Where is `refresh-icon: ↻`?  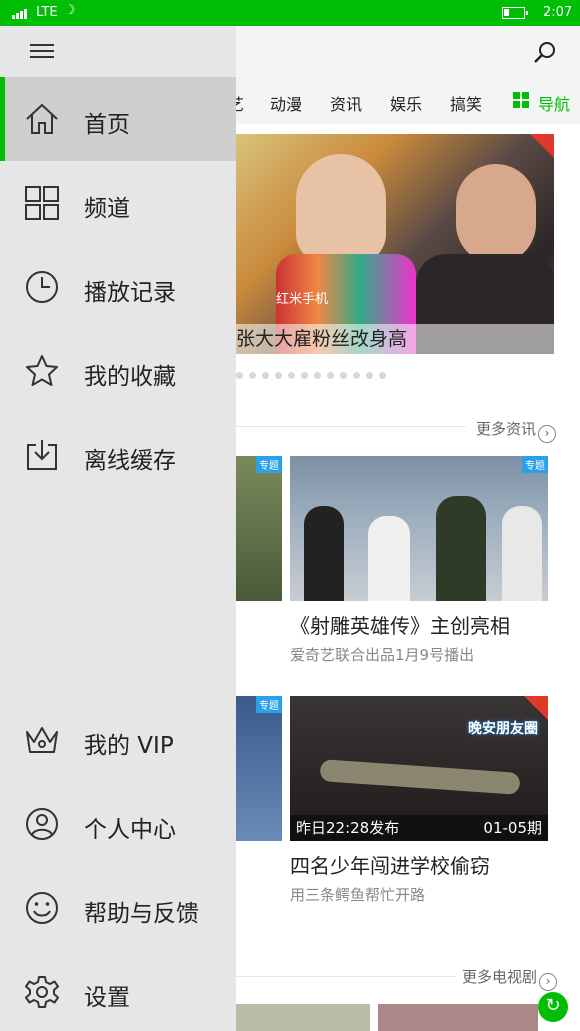 refresh-icon: ↻ is located at coordinates (553, 1007).